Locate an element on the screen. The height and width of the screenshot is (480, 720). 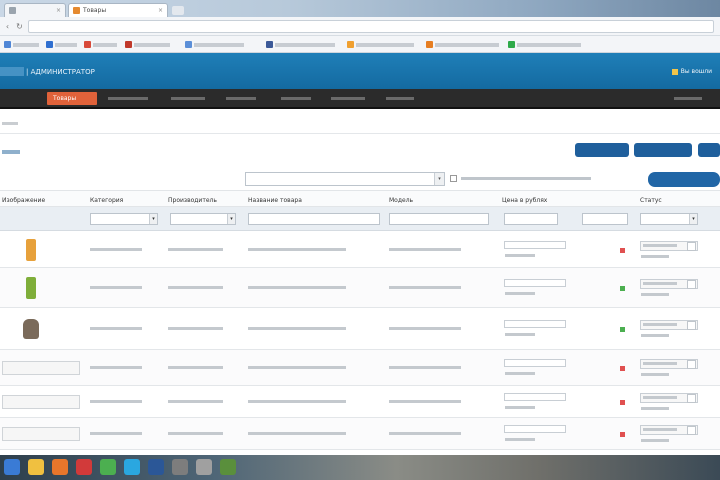
tab-favicon-icon is located at coordinates (12, 10).